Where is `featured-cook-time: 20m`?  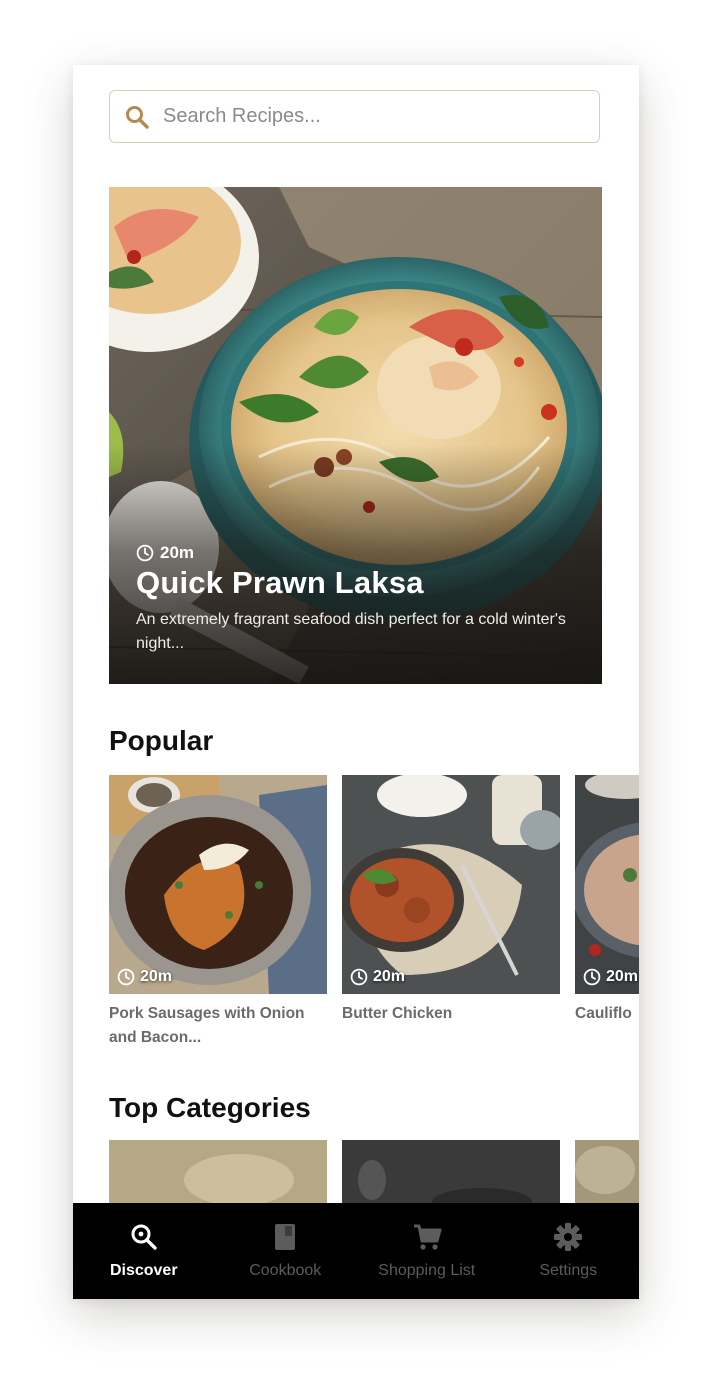
featured-cook-time: 20m is located at coordinates (165, 553).